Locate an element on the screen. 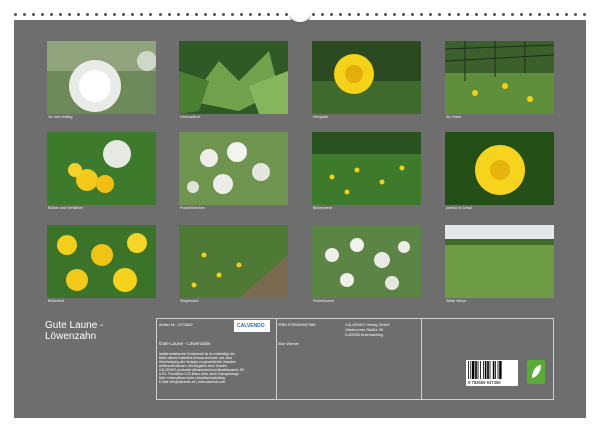 The width and height of the screenshot is (600, 432). photo-caption: Weite Wiese is located at coordinates (456, 301).